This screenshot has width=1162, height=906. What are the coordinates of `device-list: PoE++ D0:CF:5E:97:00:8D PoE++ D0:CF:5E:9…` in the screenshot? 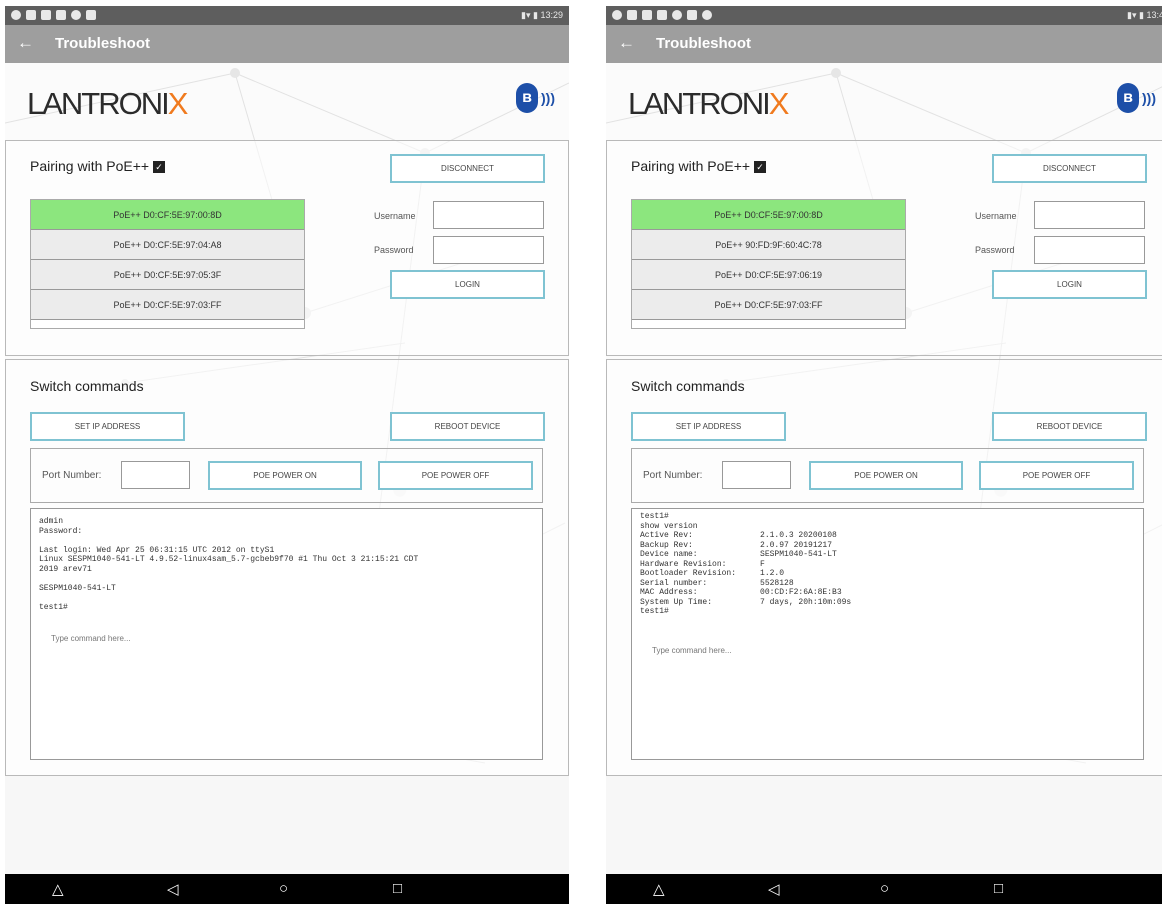 It's located at (167, 264).